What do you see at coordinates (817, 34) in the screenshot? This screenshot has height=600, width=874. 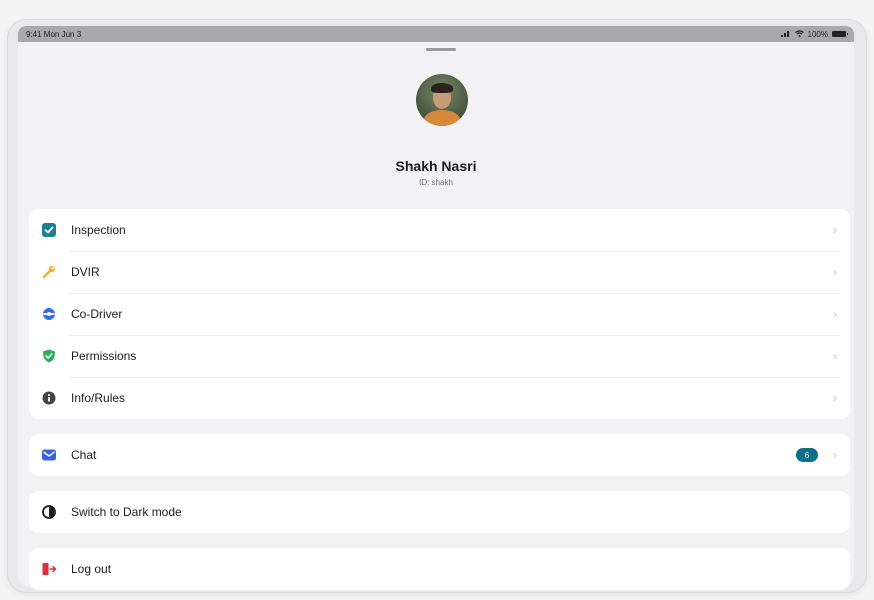 I see `battery-percentage: 100%` at bounding box center [817, 34].